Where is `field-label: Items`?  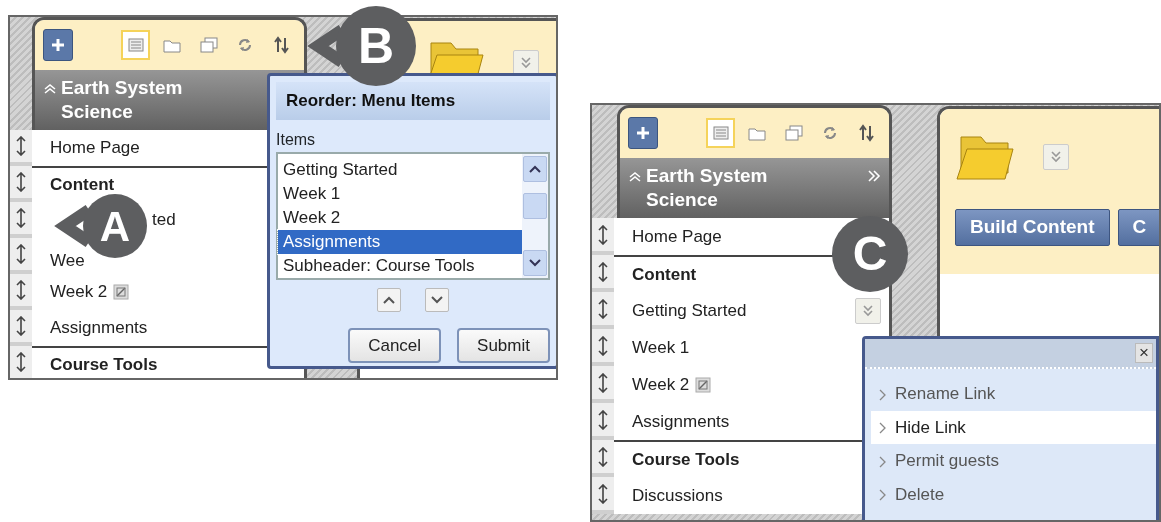
field-label: Items is located at coordinates (296, 139).